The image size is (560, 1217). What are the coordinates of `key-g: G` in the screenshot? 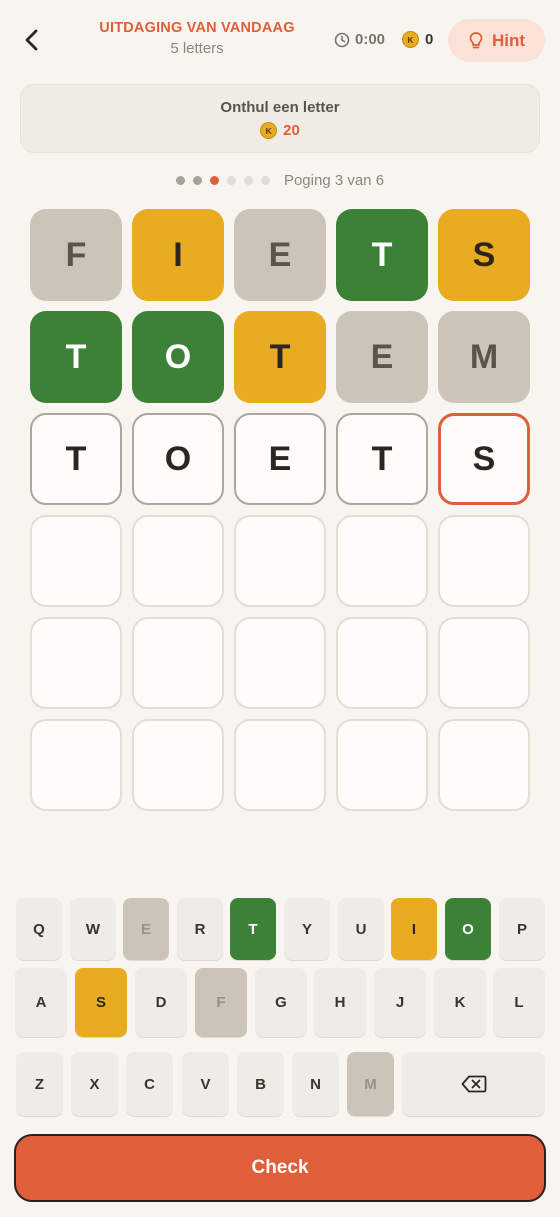 It's located at (281, 1002).